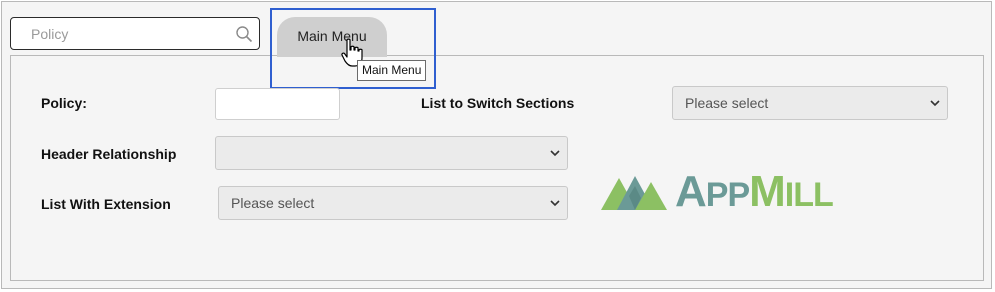 The image size is (995, 292). I want to click on search-icon, so click(244, 34).